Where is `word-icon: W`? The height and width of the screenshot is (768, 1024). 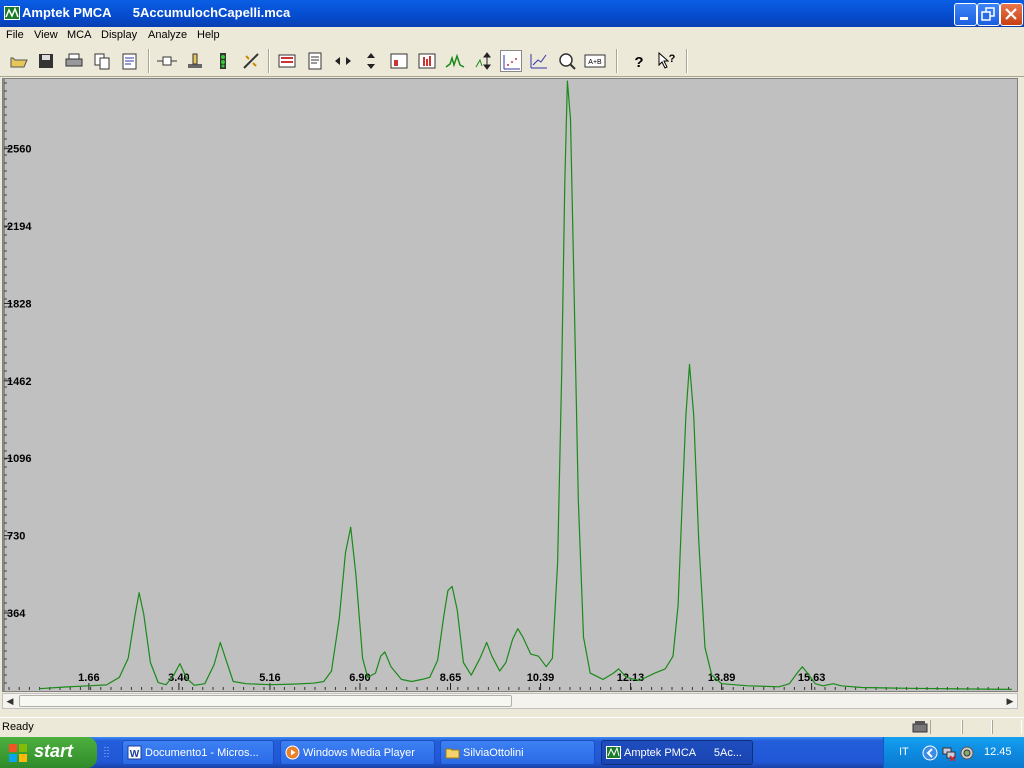
word-icon: W is located at coordinates (134, 752).